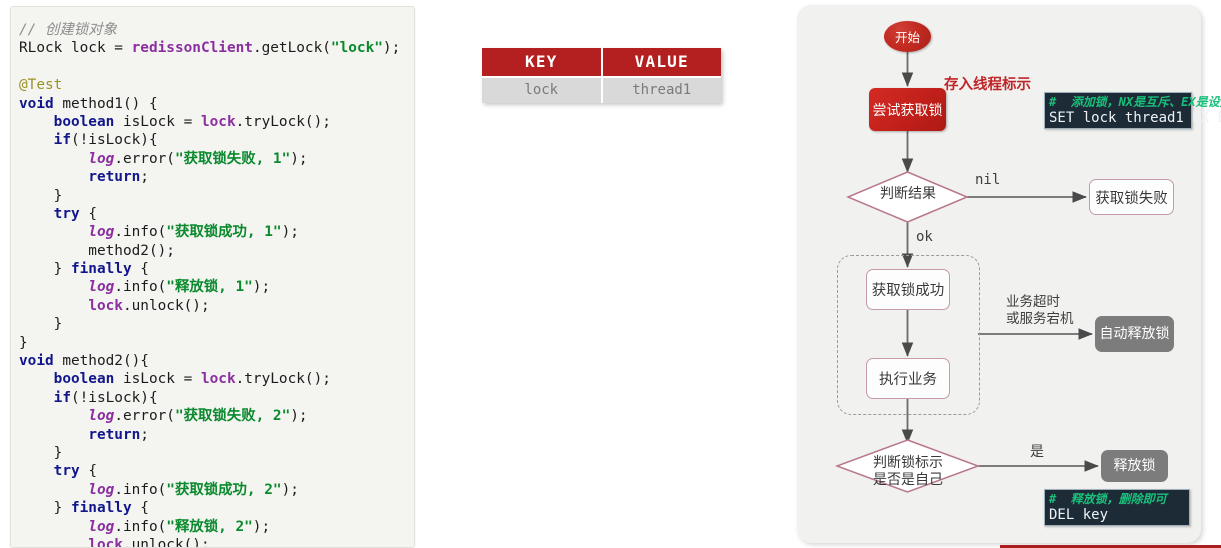 This screenshot has height=548, width=1221. Describe the element at coordinates (1134, 466) in the screenshot. I see `flow-node-release-lock: 释放锁` at that location.